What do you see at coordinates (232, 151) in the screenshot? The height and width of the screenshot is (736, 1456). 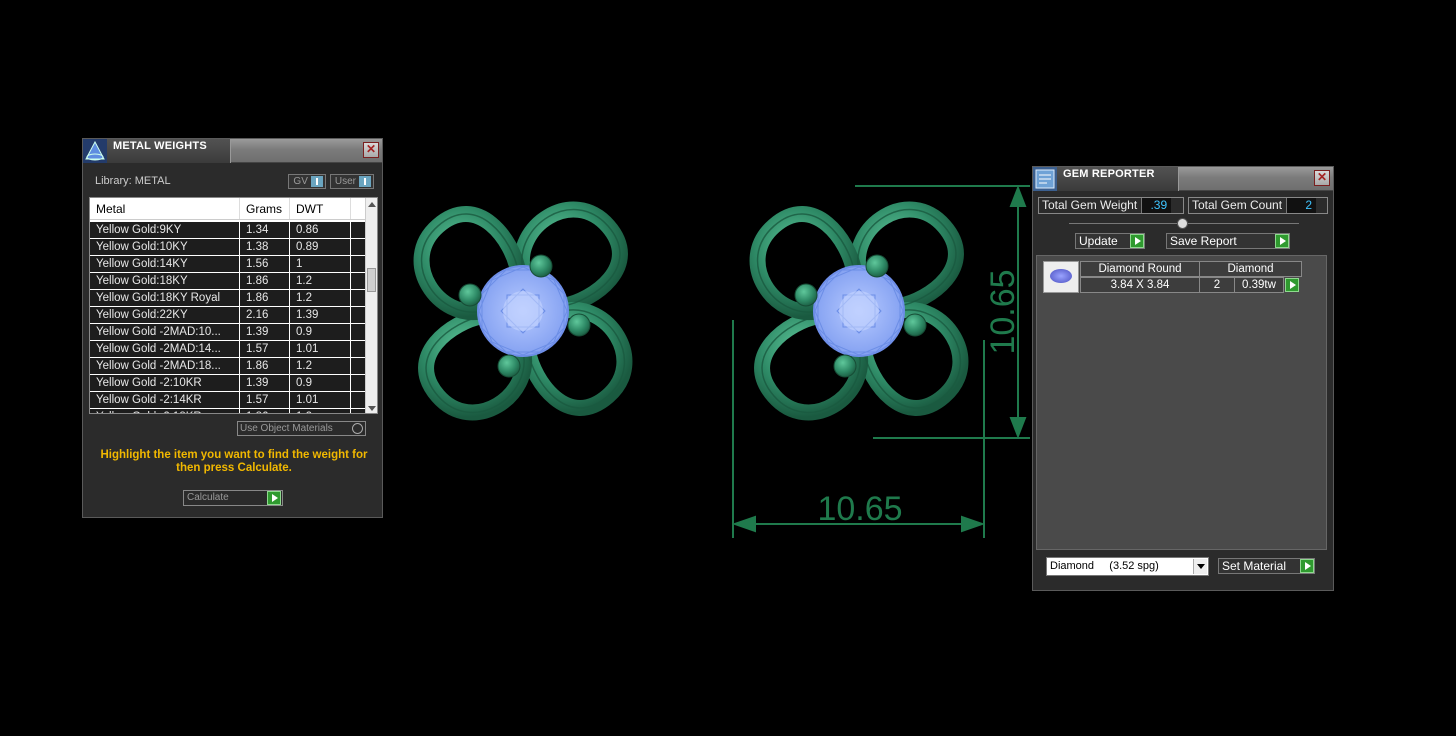 I see `metal-weights-titlebar: METAL WEIGHTS ✕` at bounding box center [232, 151].